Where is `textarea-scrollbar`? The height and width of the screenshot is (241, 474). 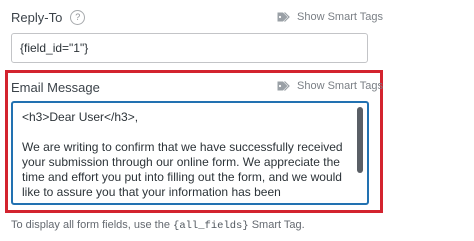 textarea-scrollbar is located at coordinates (360, 140).